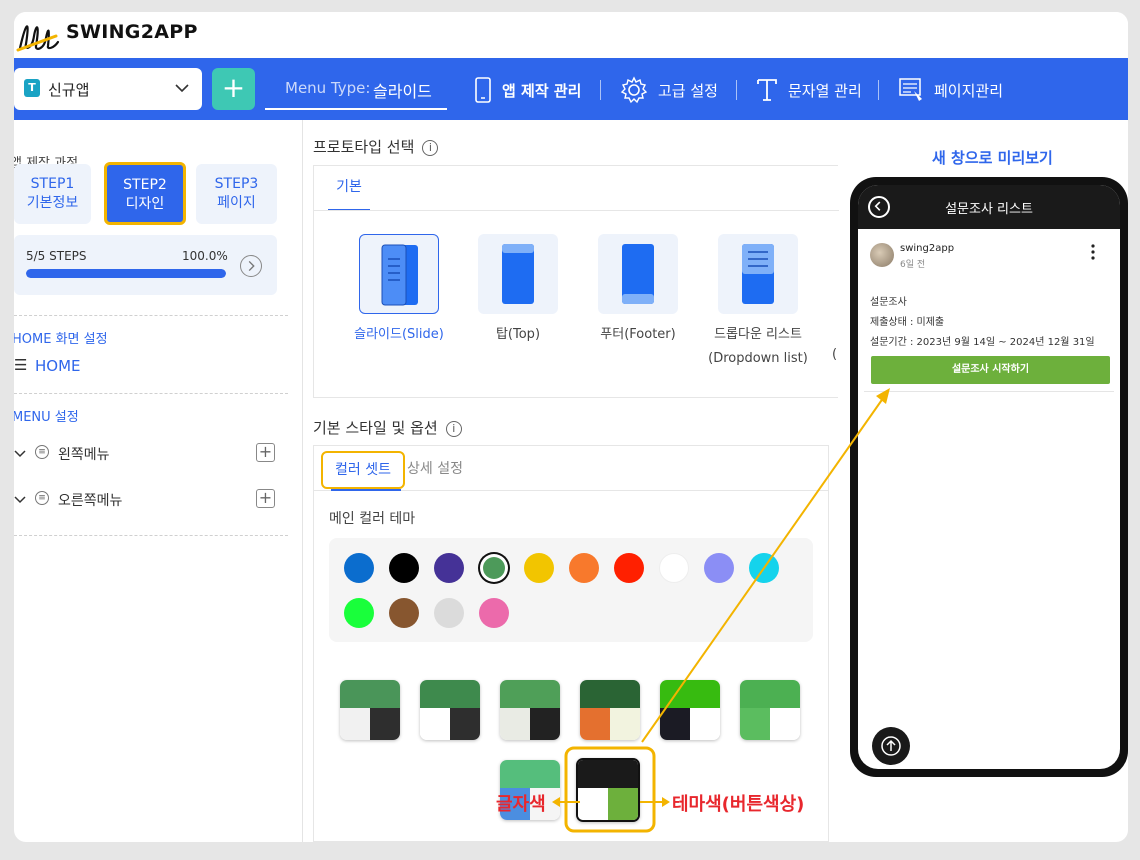 Image resolution: width=1140 pixels, height=860 pixels. I want to click on annotation-arrow-line, so click(764, 568).